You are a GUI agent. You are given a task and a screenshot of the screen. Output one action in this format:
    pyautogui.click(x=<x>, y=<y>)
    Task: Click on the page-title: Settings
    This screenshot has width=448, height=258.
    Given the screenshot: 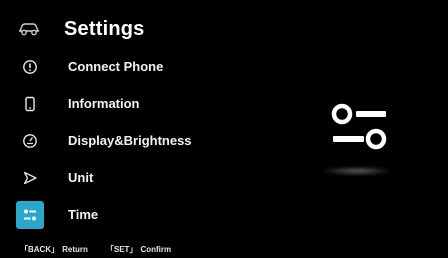 What is the action you would take?
    pyautogui.click(x=104, y=28)
    